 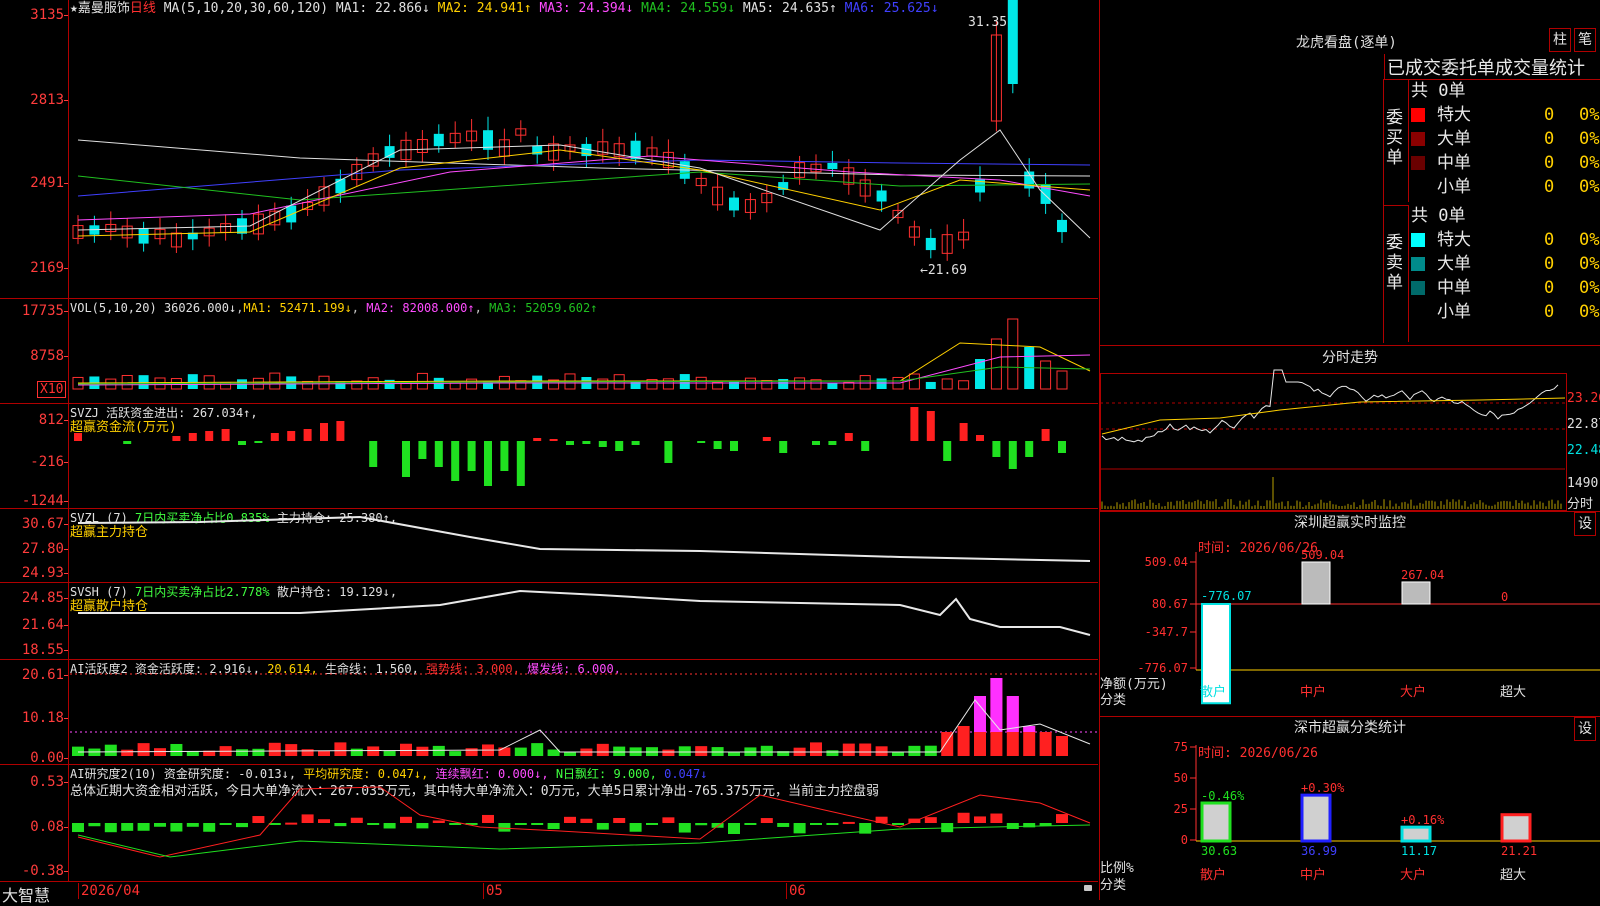 I want to click on order-row: 特大 0 0%, so click(x=1505, y=240).